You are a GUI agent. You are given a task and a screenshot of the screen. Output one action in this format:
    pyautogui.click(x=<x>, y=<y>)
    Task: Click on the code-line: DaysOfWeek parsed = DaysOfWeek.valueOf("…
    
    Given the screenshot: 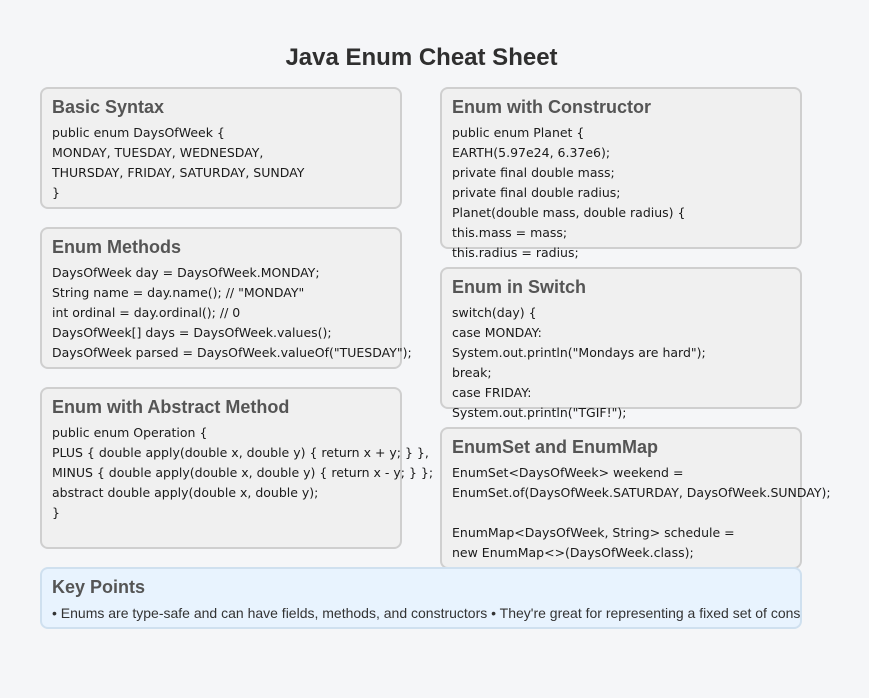 What is the action you would take?
    pyautogui.click(x=232, y=352)
    